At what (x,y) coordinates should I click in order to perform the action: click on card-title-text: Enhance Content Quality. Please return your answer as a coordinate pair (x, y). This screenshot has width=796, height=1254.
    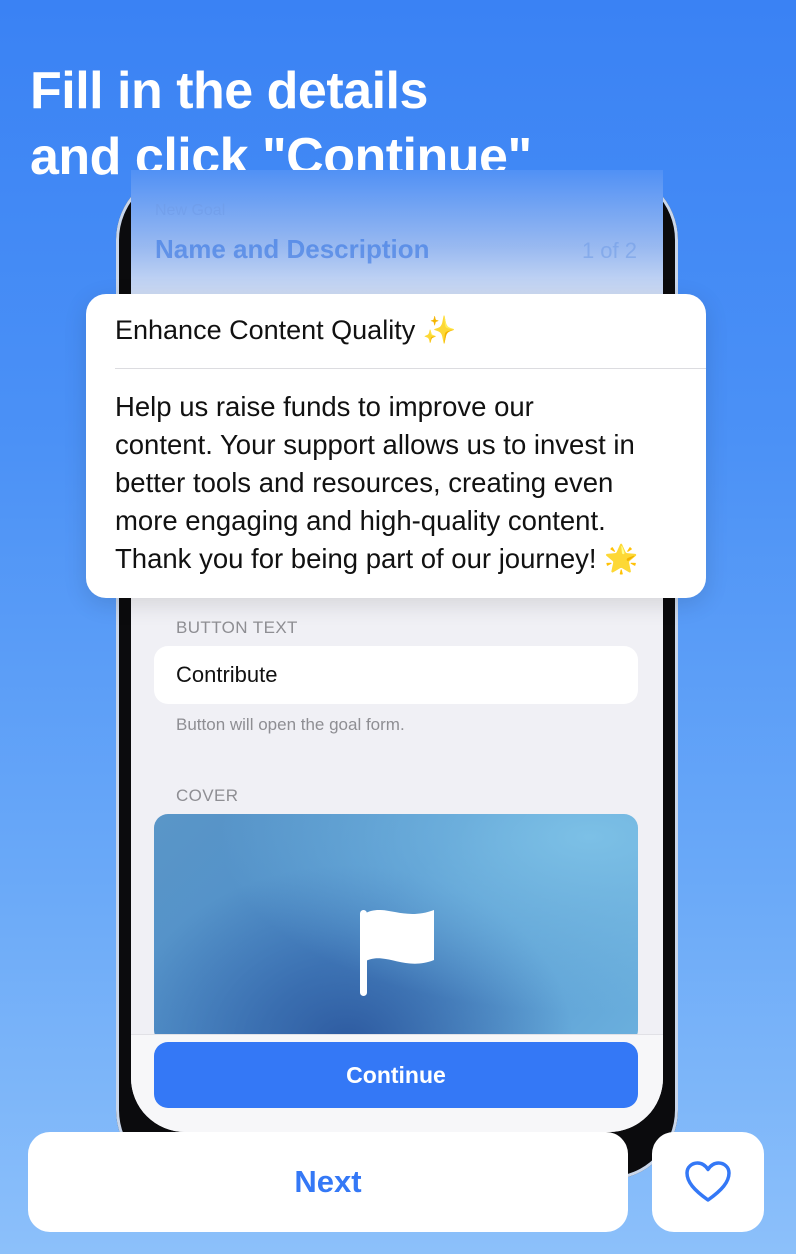
    Looking at the image, I should click on (265, 330).